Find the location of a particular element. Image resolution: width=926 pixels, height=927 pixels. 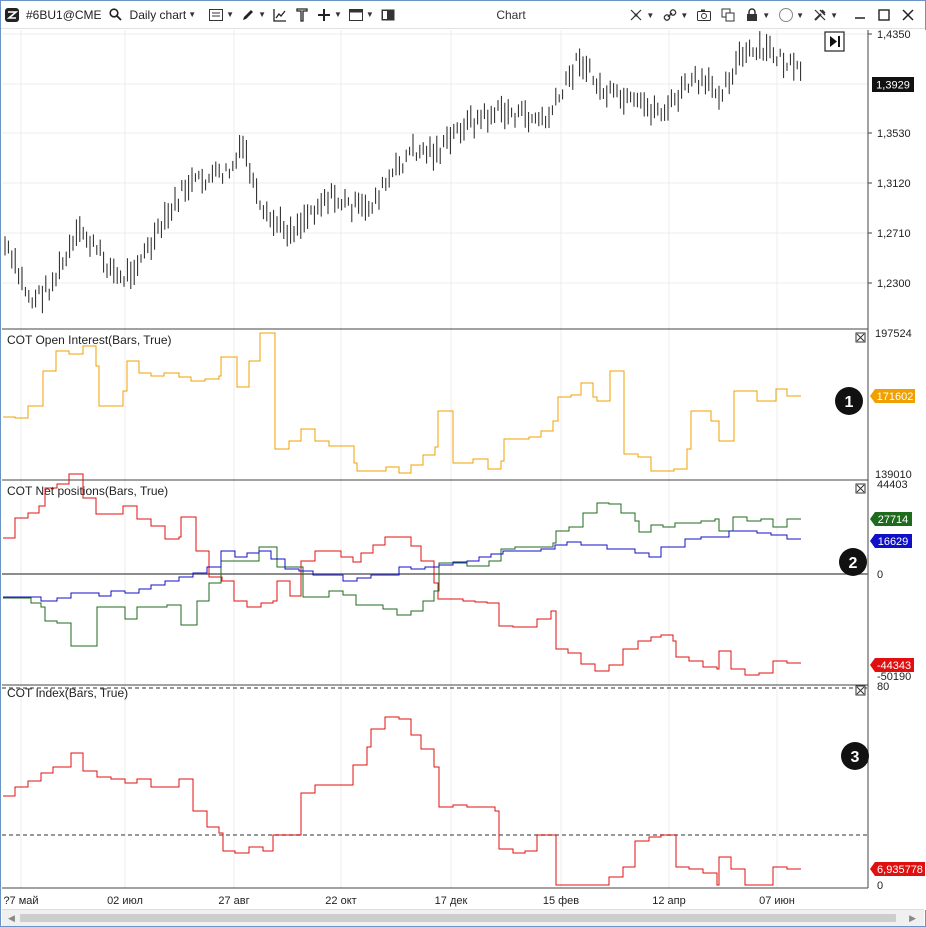

wrench-icon is located at coordinates (820, 15).